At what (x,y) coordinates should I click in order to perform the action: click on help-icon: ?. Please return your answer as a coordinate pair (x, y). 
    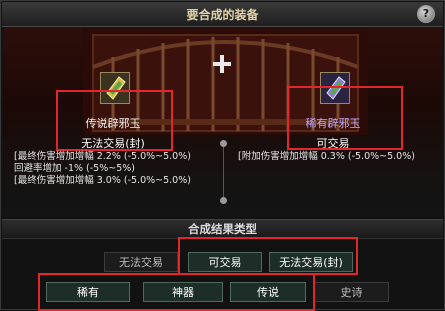
    Looking at the image, I should click on (426, 14).